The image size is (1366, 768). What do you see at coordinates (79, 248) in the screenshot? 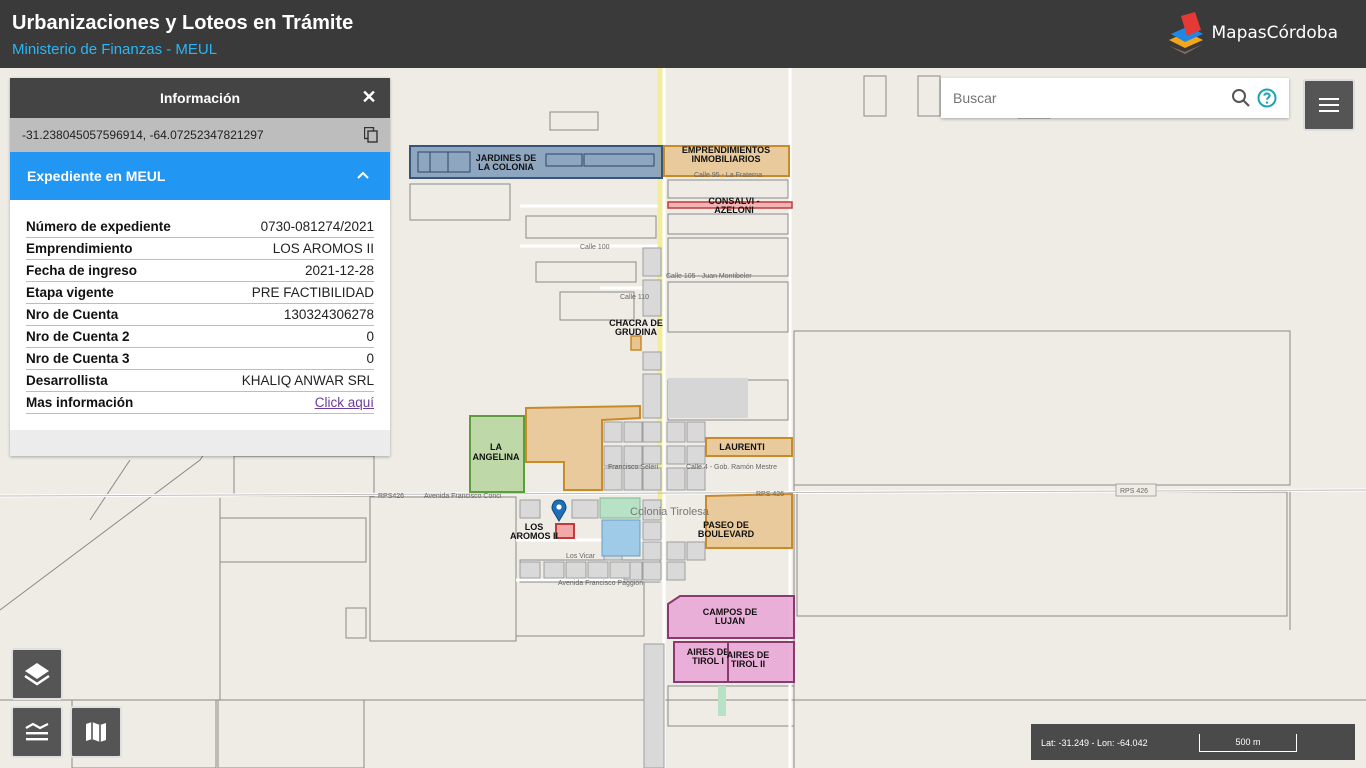
I see `row-label: Emprendimiento` at bounding box center [79, 248].